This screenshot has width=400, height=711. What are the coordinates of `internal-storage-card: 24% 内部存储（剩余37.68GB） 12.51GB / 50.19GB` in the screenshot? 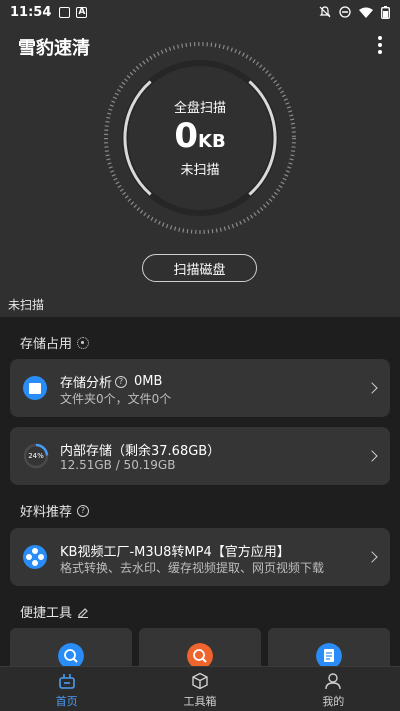 It's located at (200, 456).